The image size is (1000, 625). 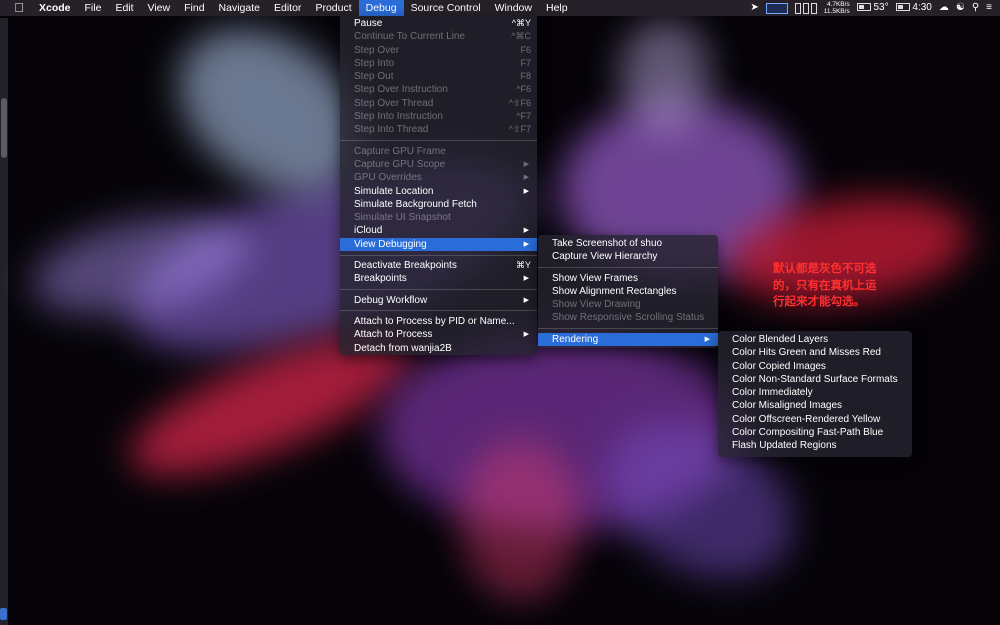 What do you see at coordinates (374, 63) in the screenshot?
I see `menu-item-label: Step Into` at bounding box center [374, 63].